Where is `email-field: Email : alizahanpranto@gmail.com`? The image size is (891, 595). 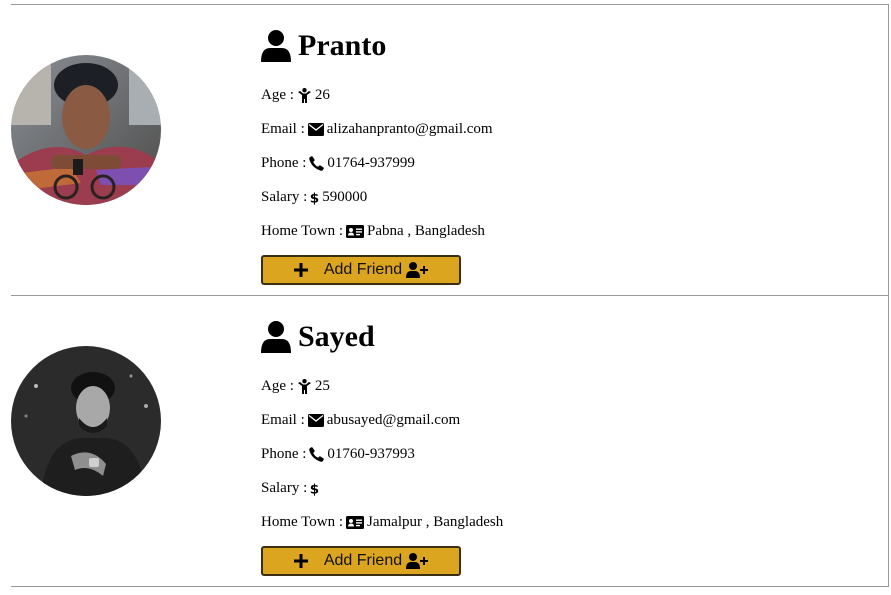
email-field: Email : alizahanpranto@gmail.com is located at coordinates (377, 129).